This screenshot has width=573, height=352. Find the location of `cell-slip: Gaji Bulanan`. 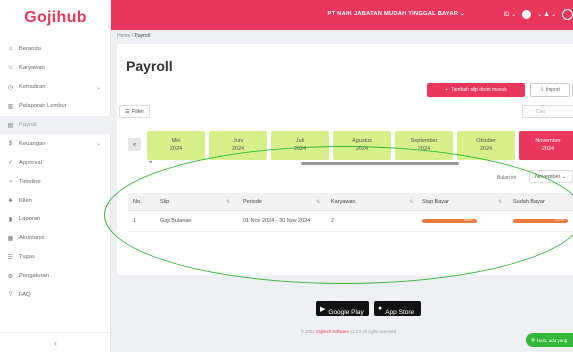

cell-slip: Gaji Bulanan is located at coordinates (176, 221).